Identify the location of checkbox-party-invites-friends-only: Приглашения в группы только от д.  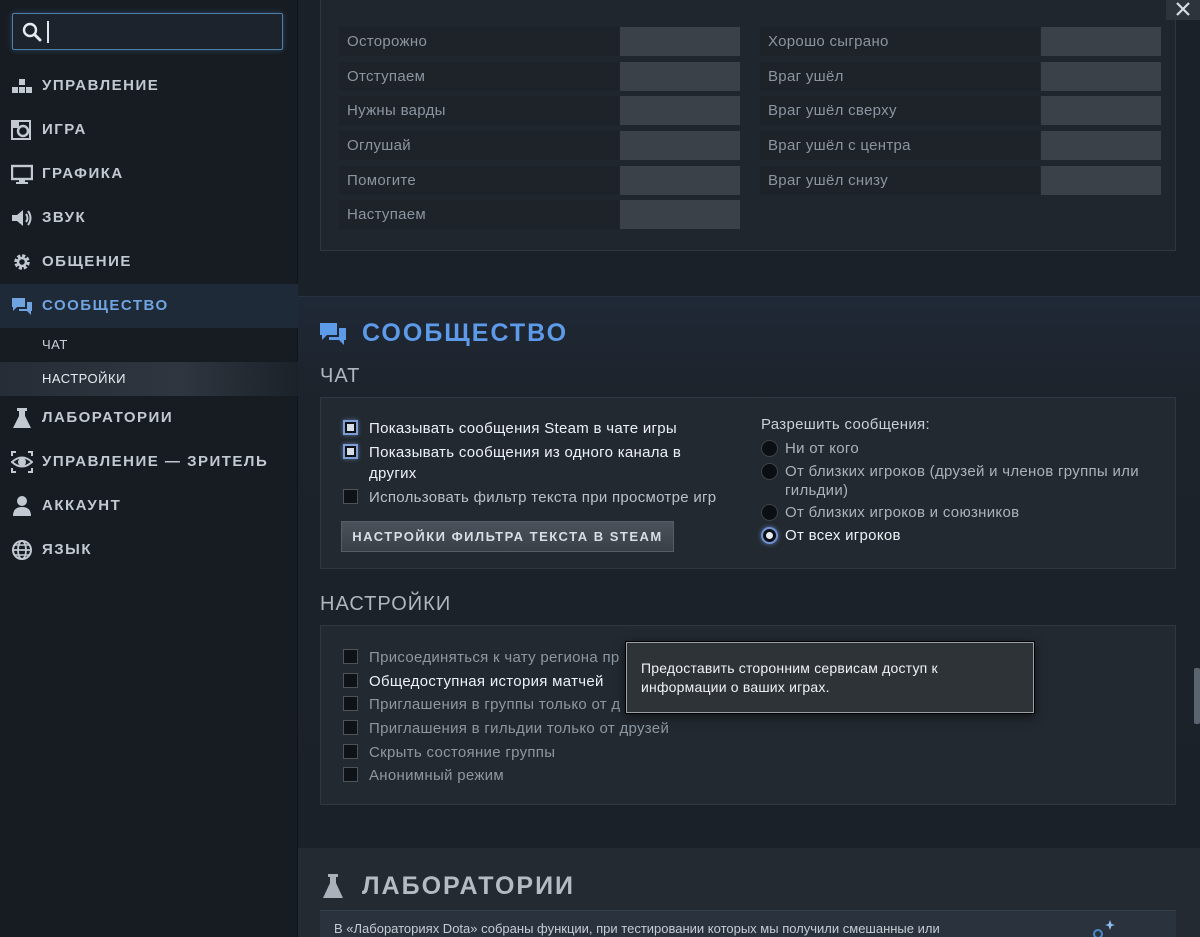
(481, 704).